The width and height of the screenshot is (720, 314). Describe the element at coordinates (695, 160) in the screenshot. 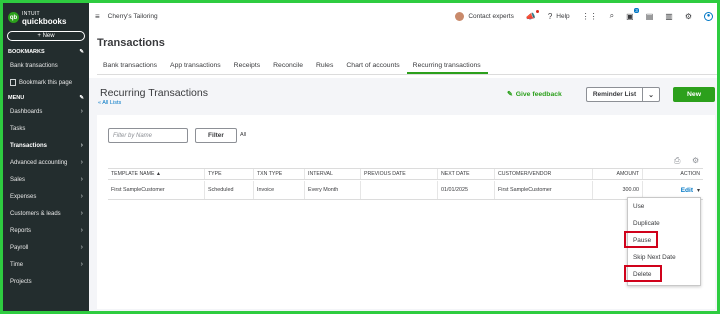

I see `table-settings-gear-icon: ⚙` at that location.